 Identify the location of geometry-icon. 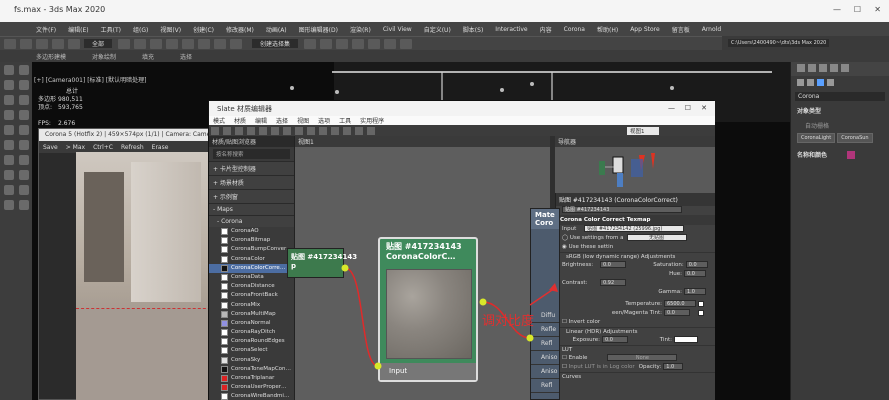
(800, 82).